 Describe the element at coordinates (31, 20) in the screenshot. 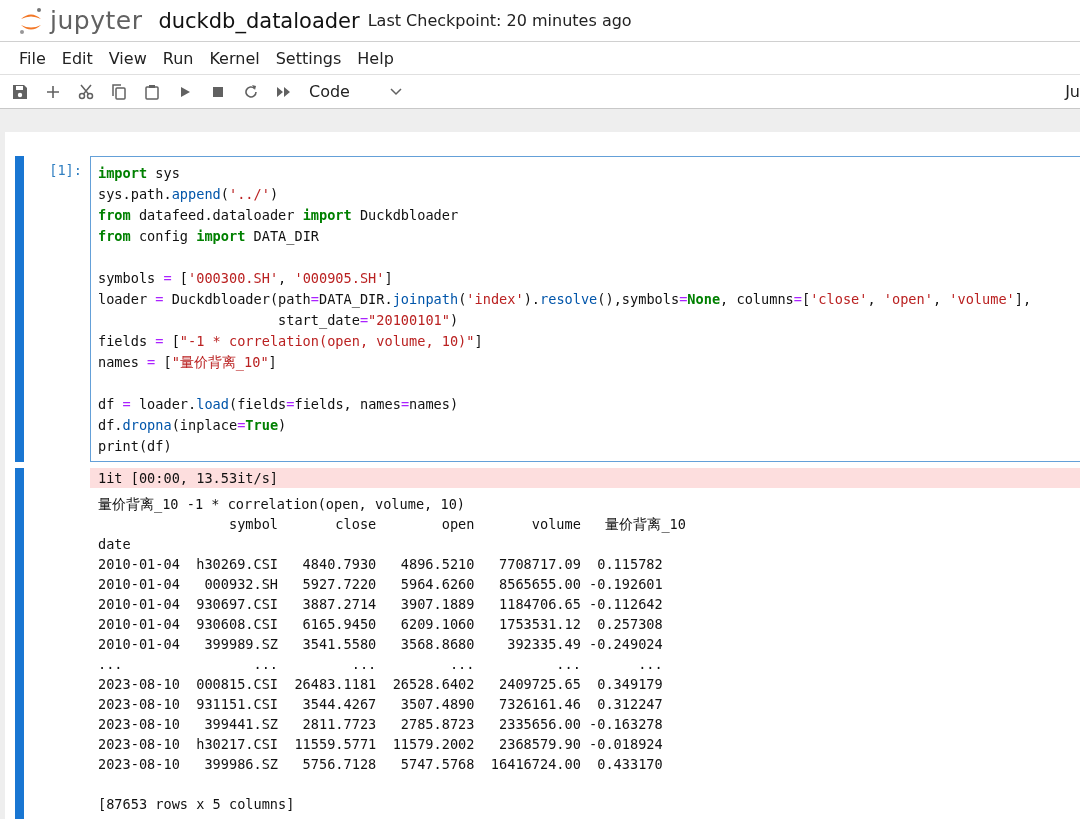

I see `jupyter-logo-icon` at that location.